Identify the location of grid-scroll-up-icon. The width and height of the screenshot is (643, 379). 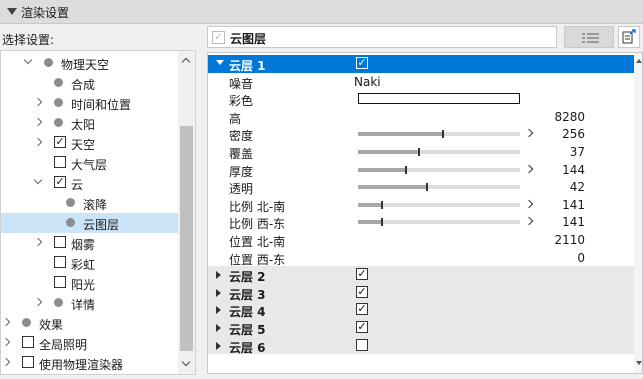
(639, 61).